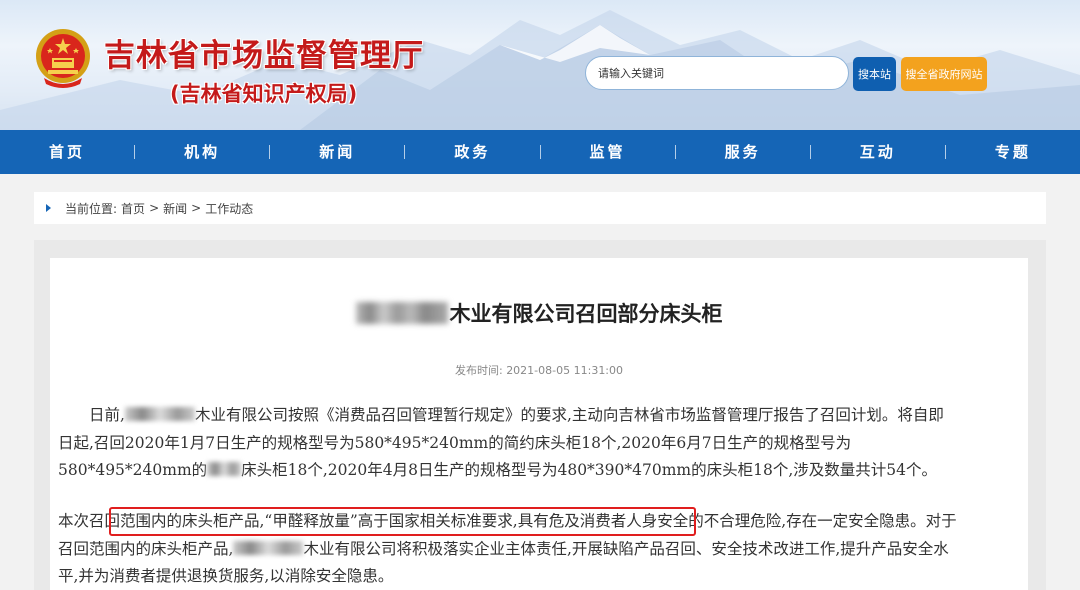  What do you see at coordinates (107, 415) in the screenshot?
I see `paragraph-text: 日前,` at bounding box center [107, 415].